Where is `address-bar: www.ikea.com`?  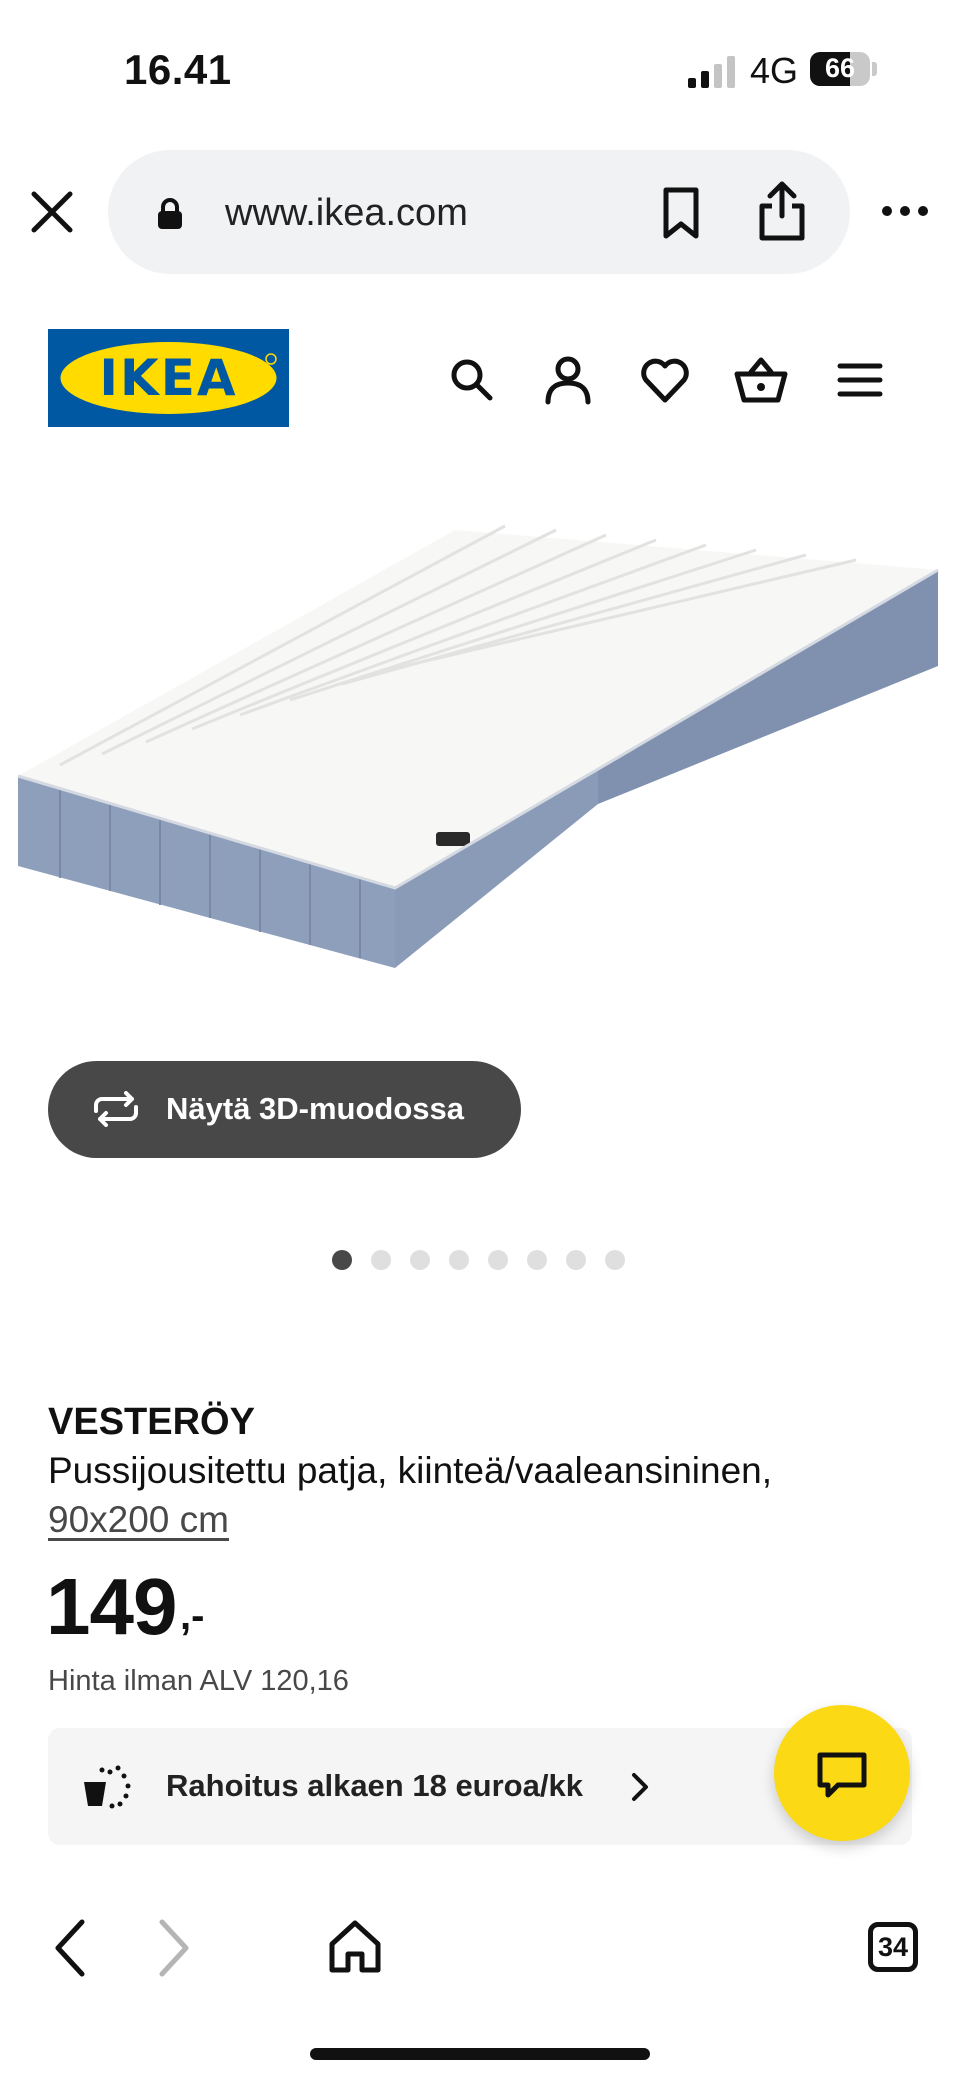
address-bar: www.ikea.com is located at coordinates (479, 212).